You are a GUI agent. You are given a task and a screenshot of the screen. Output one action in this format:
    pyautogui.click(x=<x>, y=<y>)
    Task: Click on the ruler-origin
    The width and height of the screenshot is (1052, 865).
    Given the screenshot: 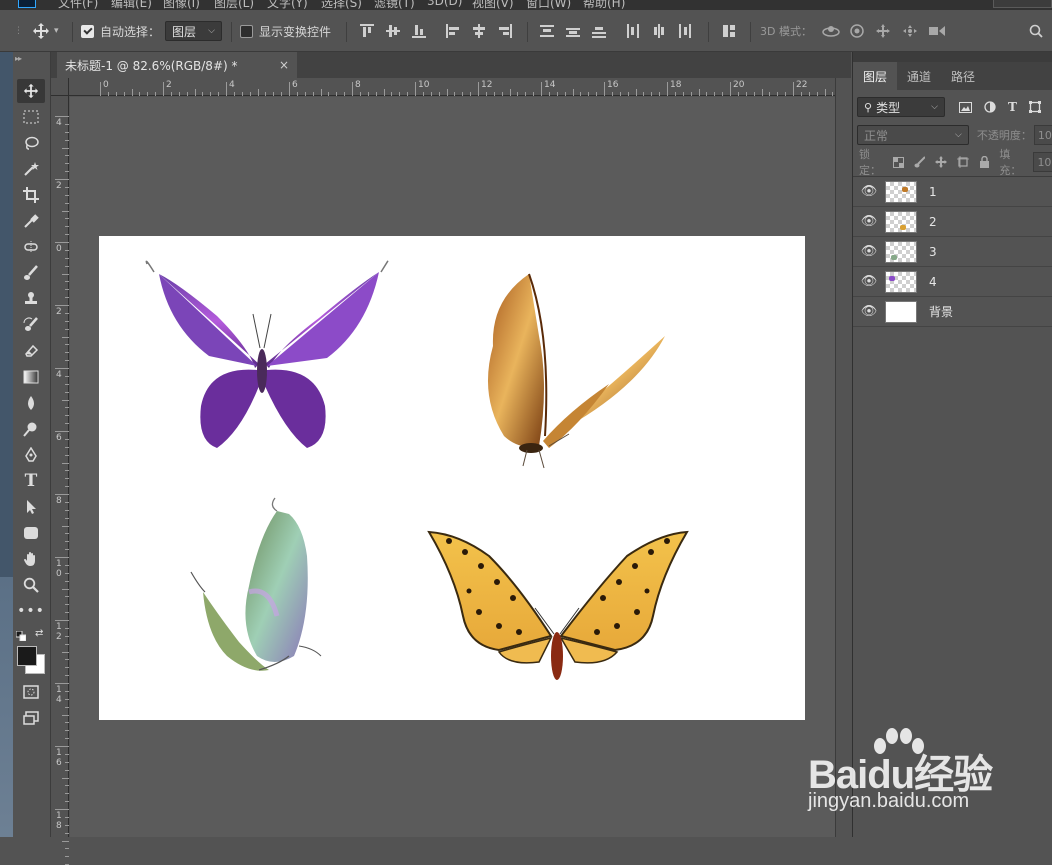 What is the action you would take?
    pyautogui.click(x=60, y=87)
    